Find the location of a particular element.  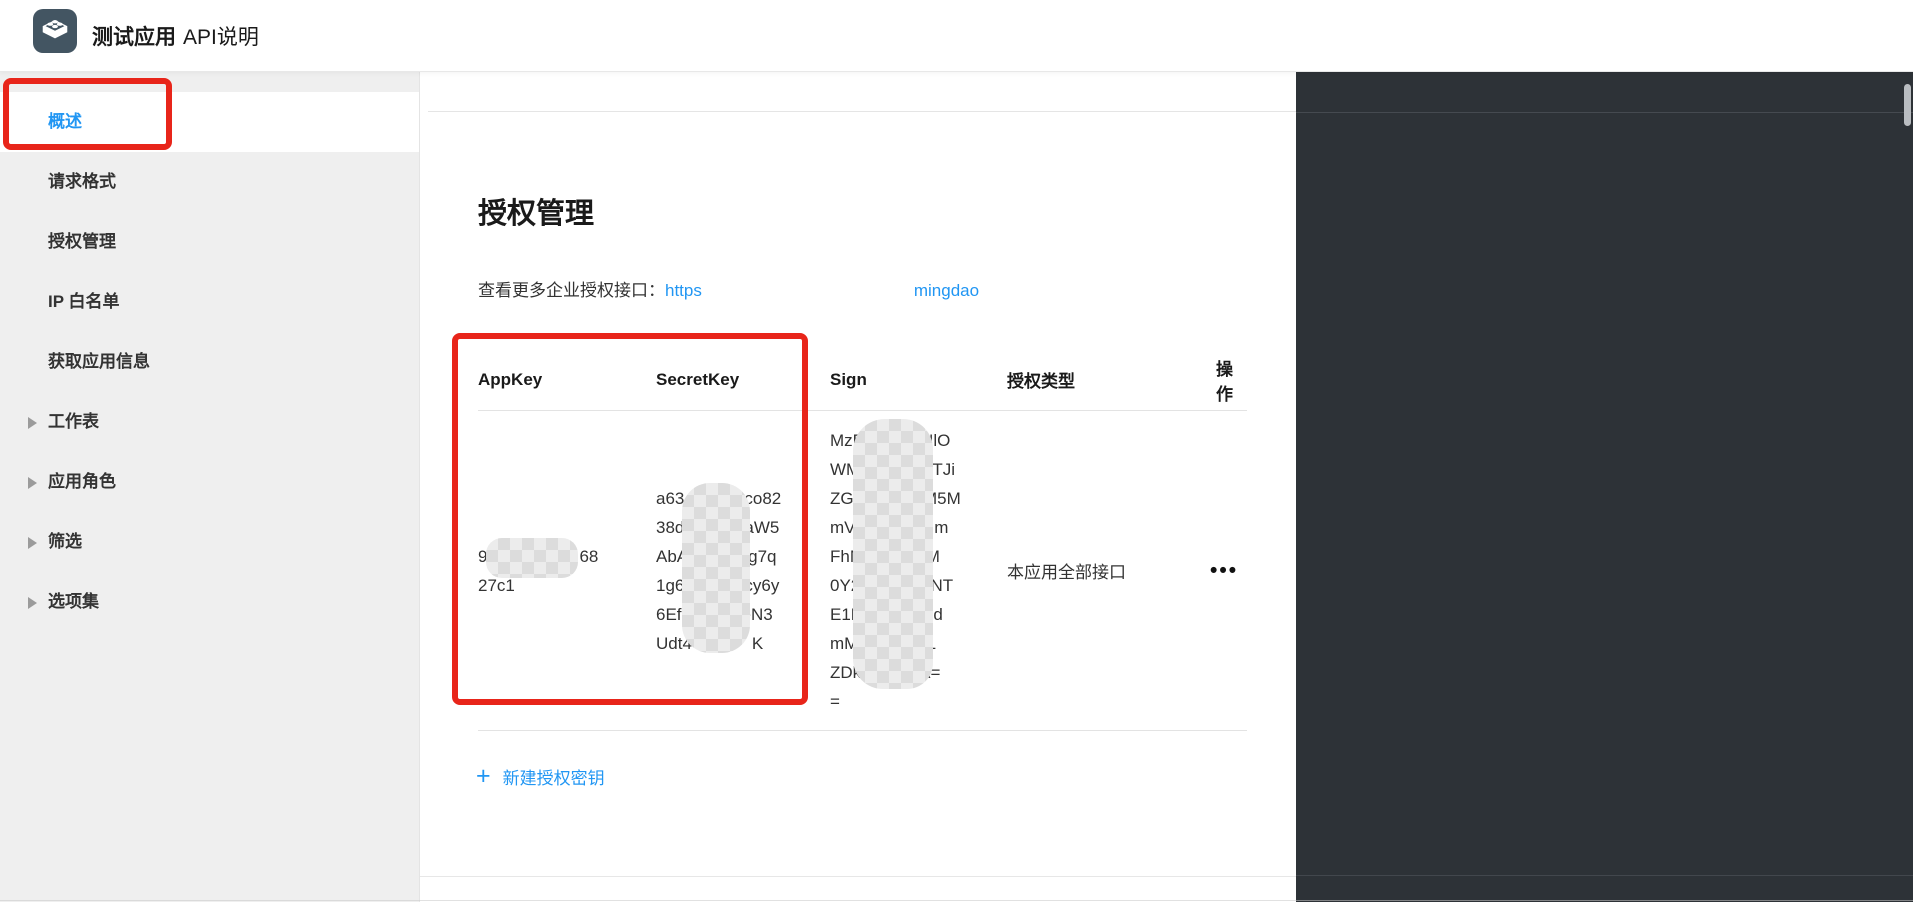

auth-table-header: AppKey SecretKey Sign 授权类型 操作 is located at coordinates (862, 380).